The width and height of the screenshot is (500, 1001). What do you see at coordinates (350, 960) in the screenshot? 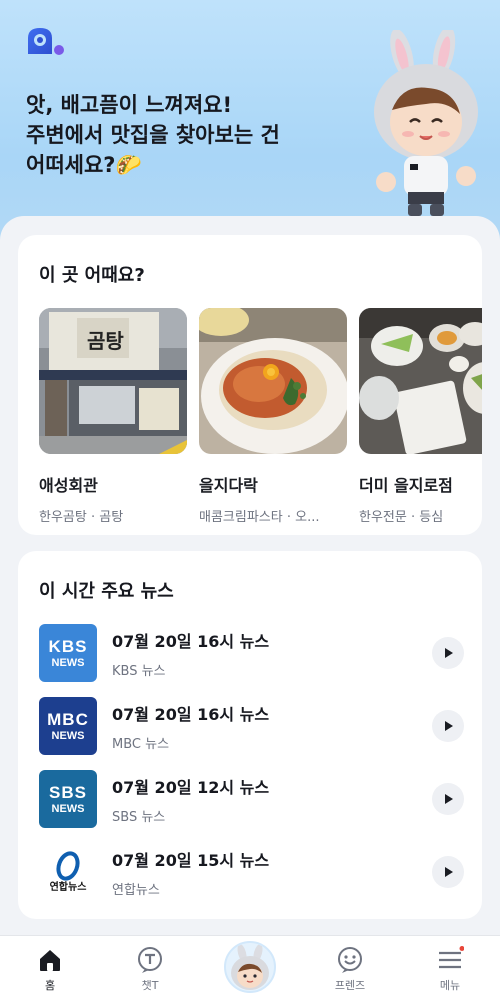
I see `friends-icon` at bounding box center [350, 960].